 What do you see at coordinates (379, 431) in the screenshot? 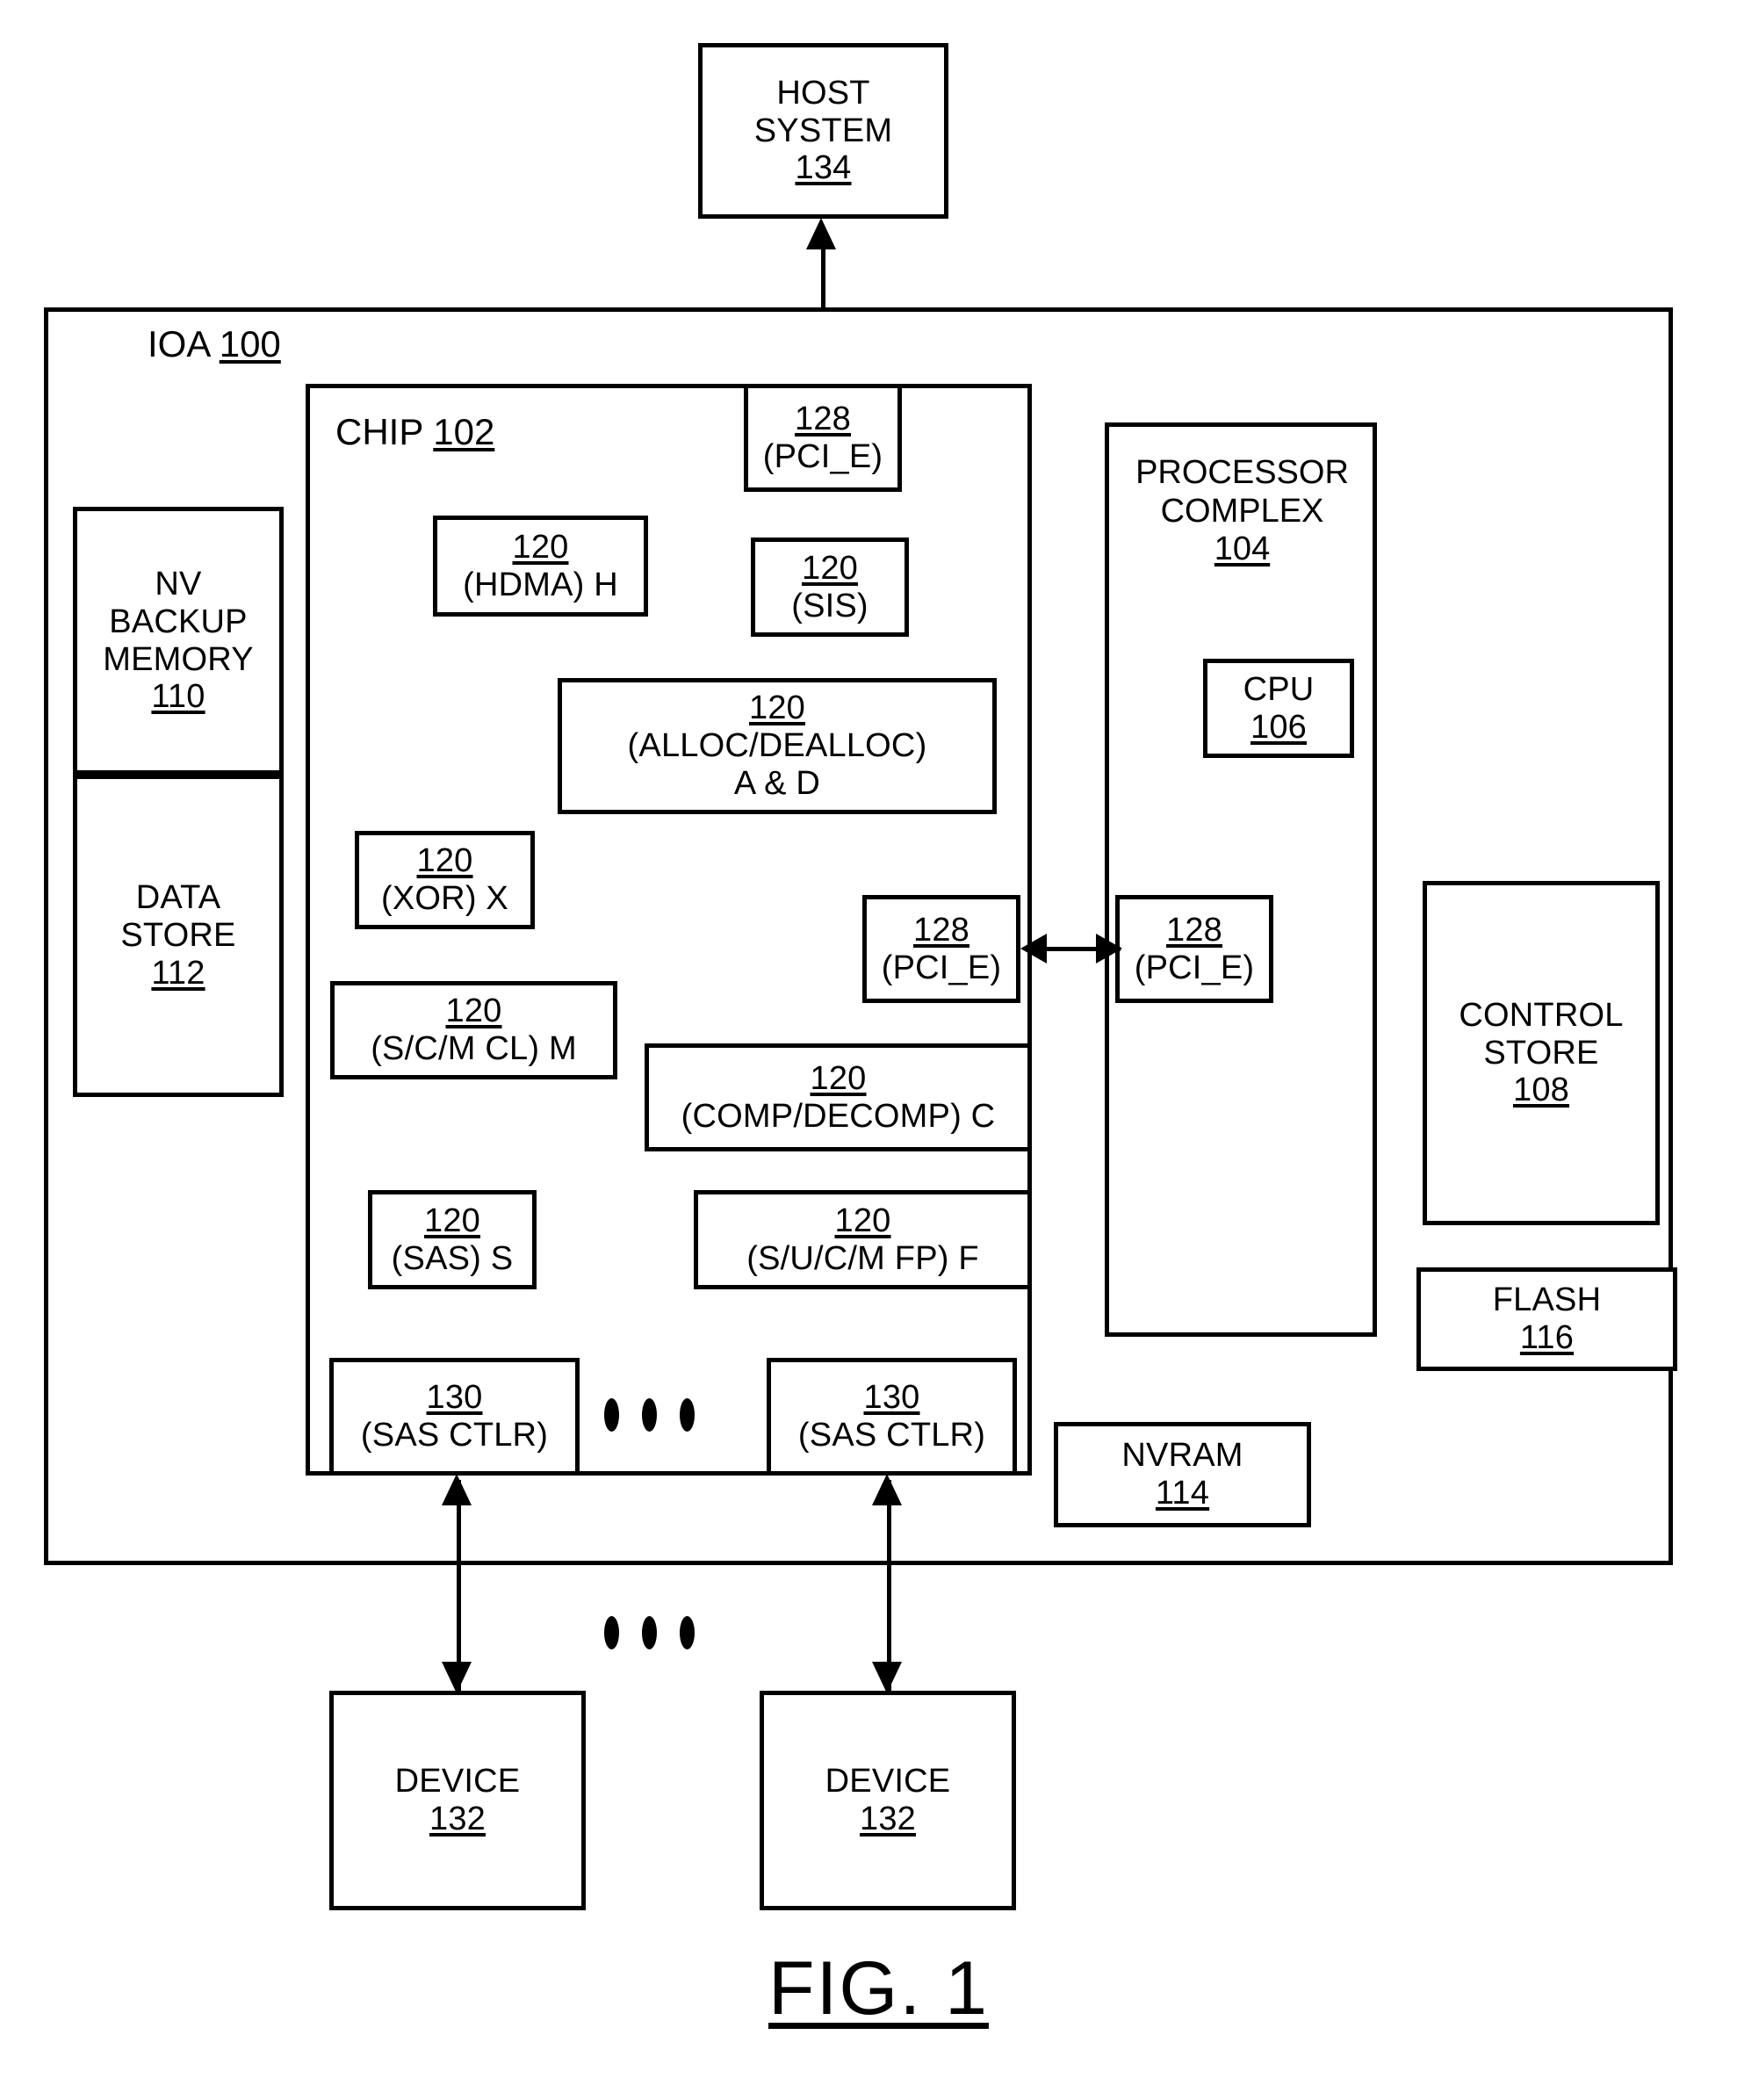
I see `chip-label-text: CHIP` at bounding box center [379, 431].